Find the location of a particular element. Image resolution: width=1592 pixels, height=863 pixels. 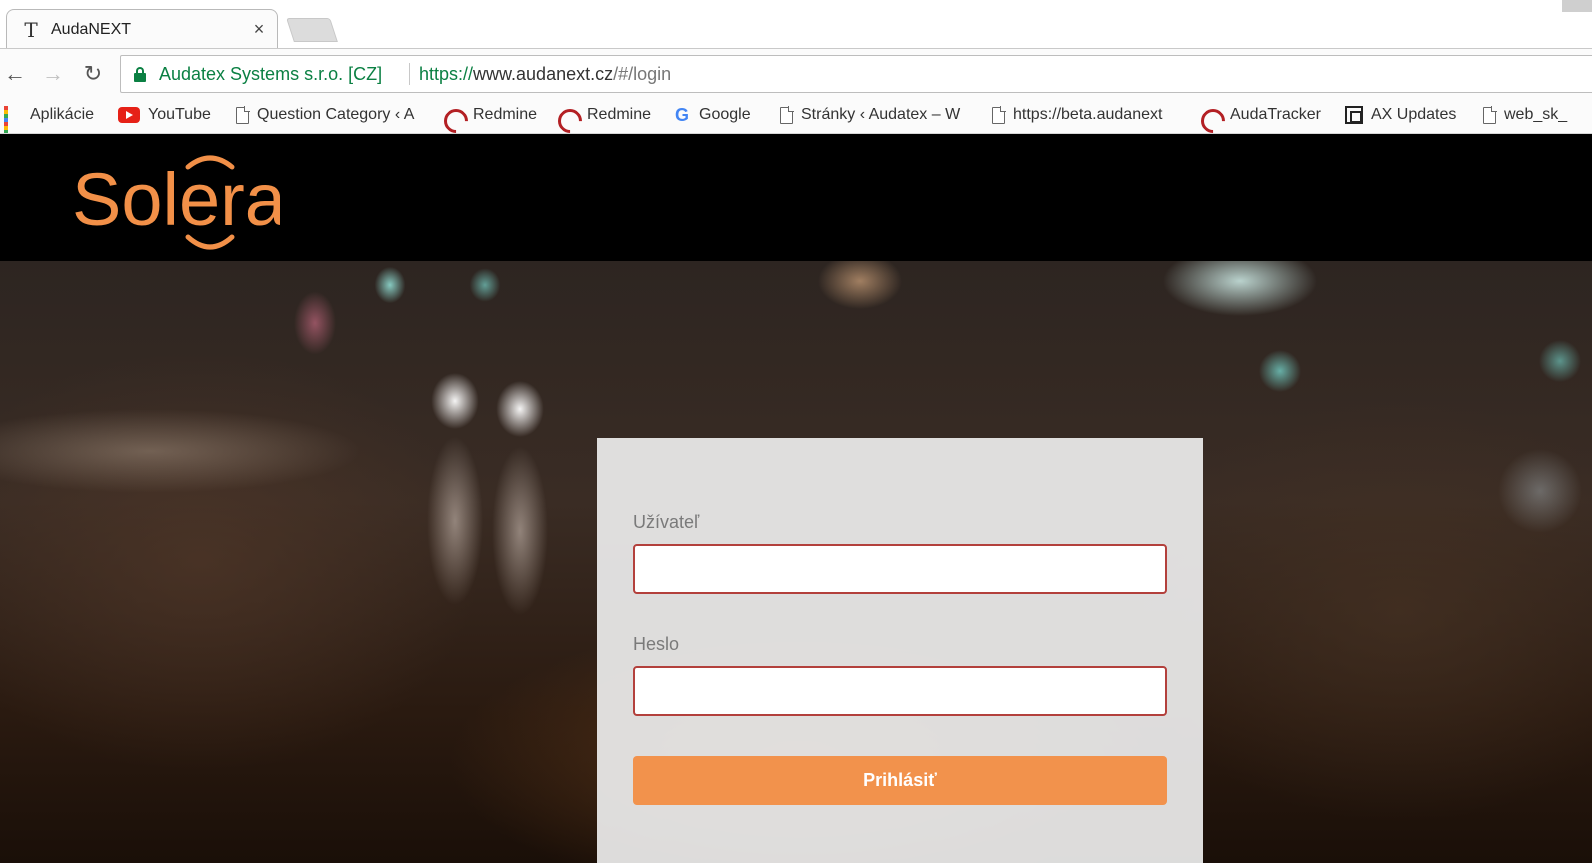

url-path: /#/login is located at coordinates (642, 74).